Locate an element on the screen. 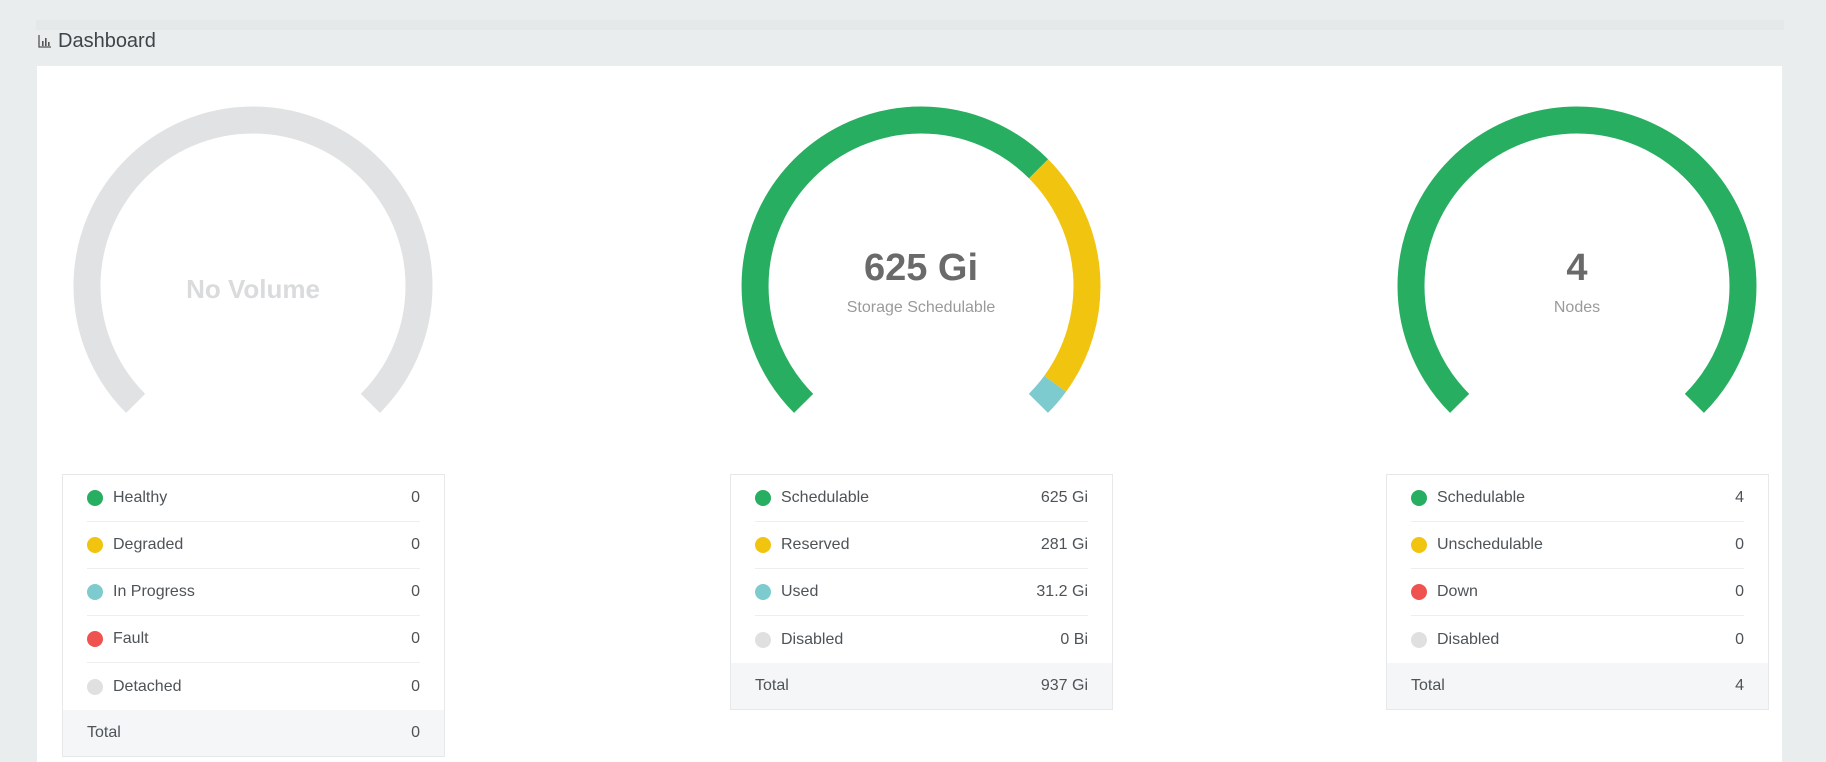 The height and width of the screenshot is (762, 1826). volume-legend-row-healthy: Healthy 0 is located at coordinates (253, 498).